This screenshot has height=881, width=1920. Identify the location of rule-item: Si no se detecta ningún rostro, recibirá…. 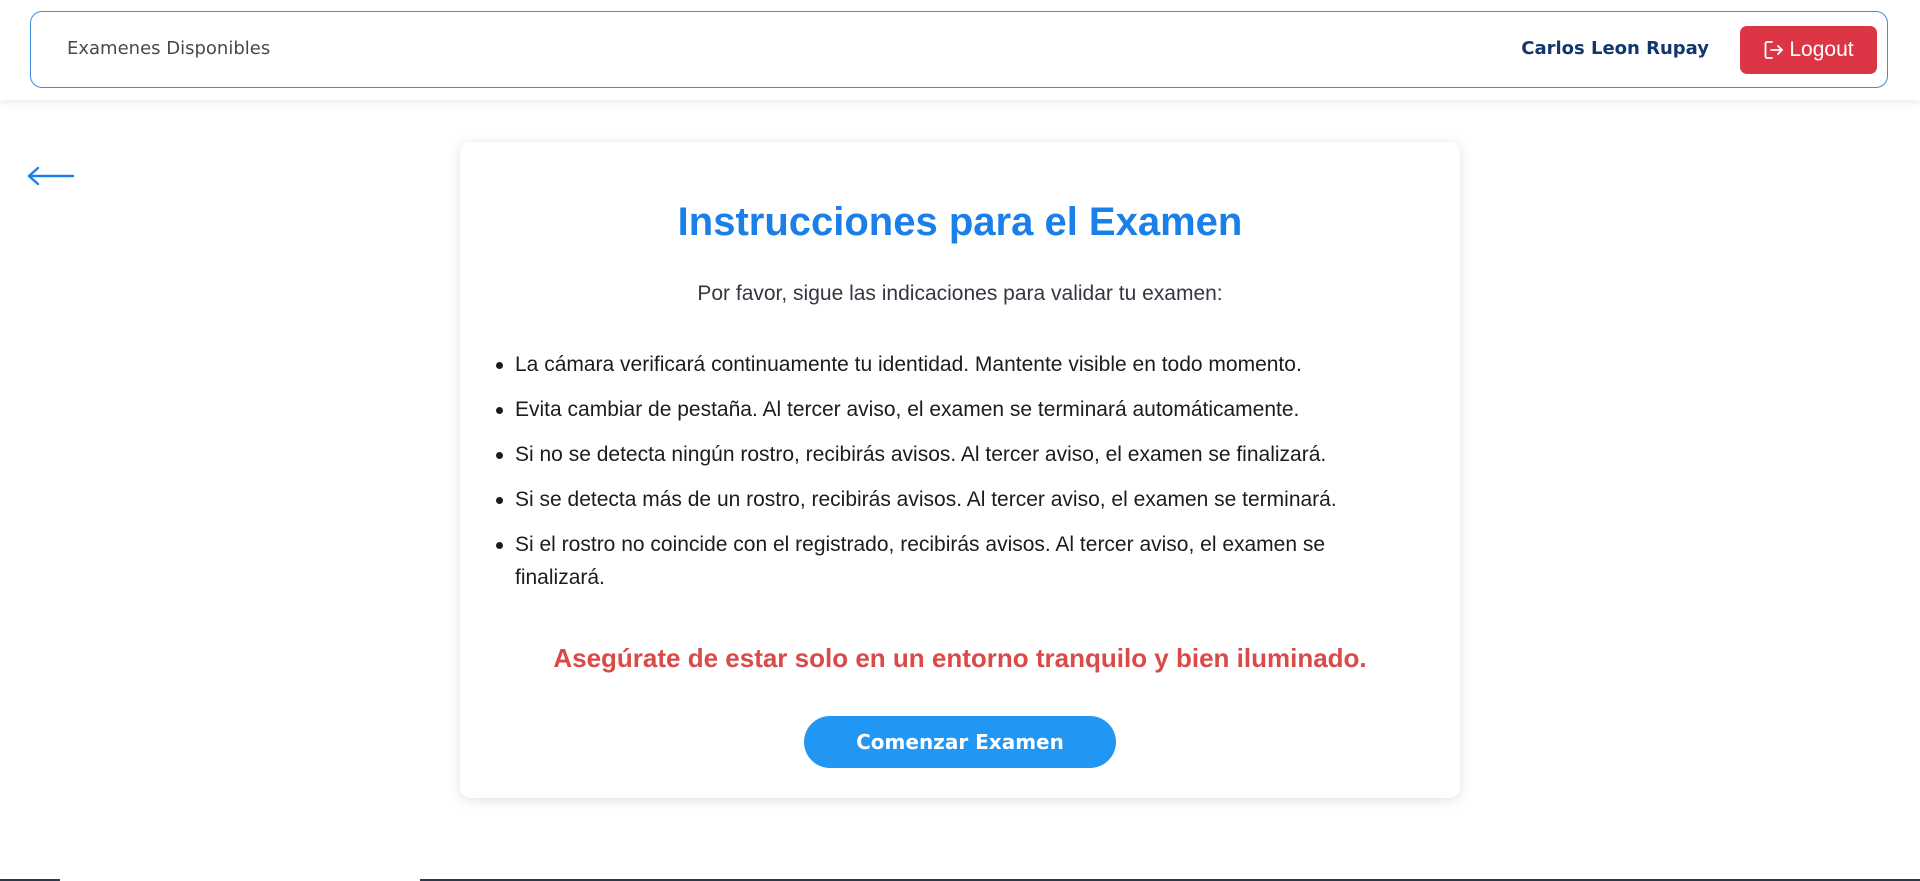
(945, 454).